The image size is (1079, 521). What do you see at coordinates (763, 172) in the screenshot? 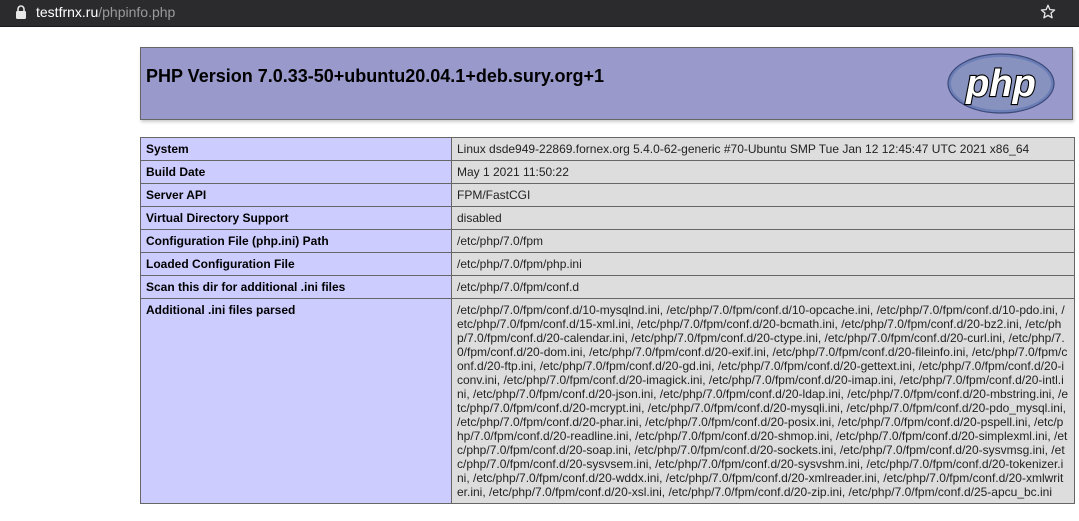
I see `row-value: May 1 2021 11:50:22` at bounding box center [763, 172].